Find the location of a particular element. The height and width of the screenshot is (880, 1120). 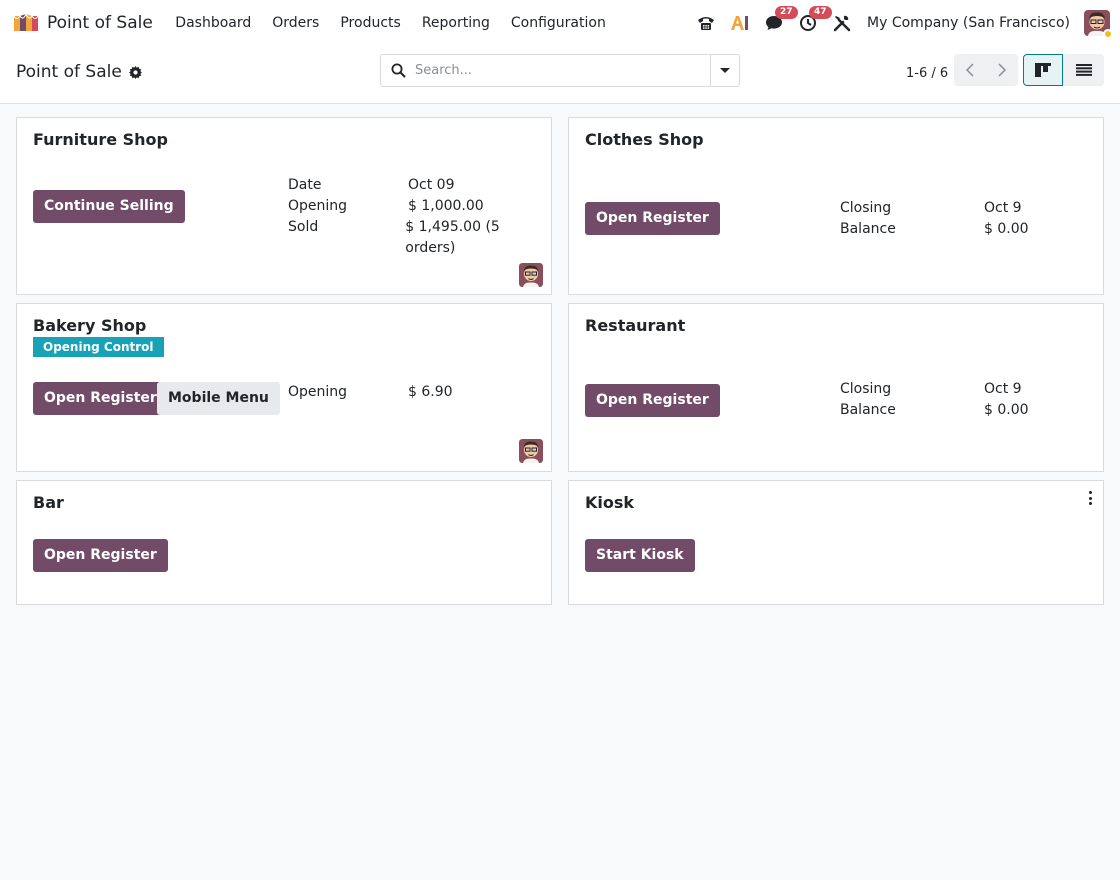

caret-down-icon is located at coordinates (725, 70).